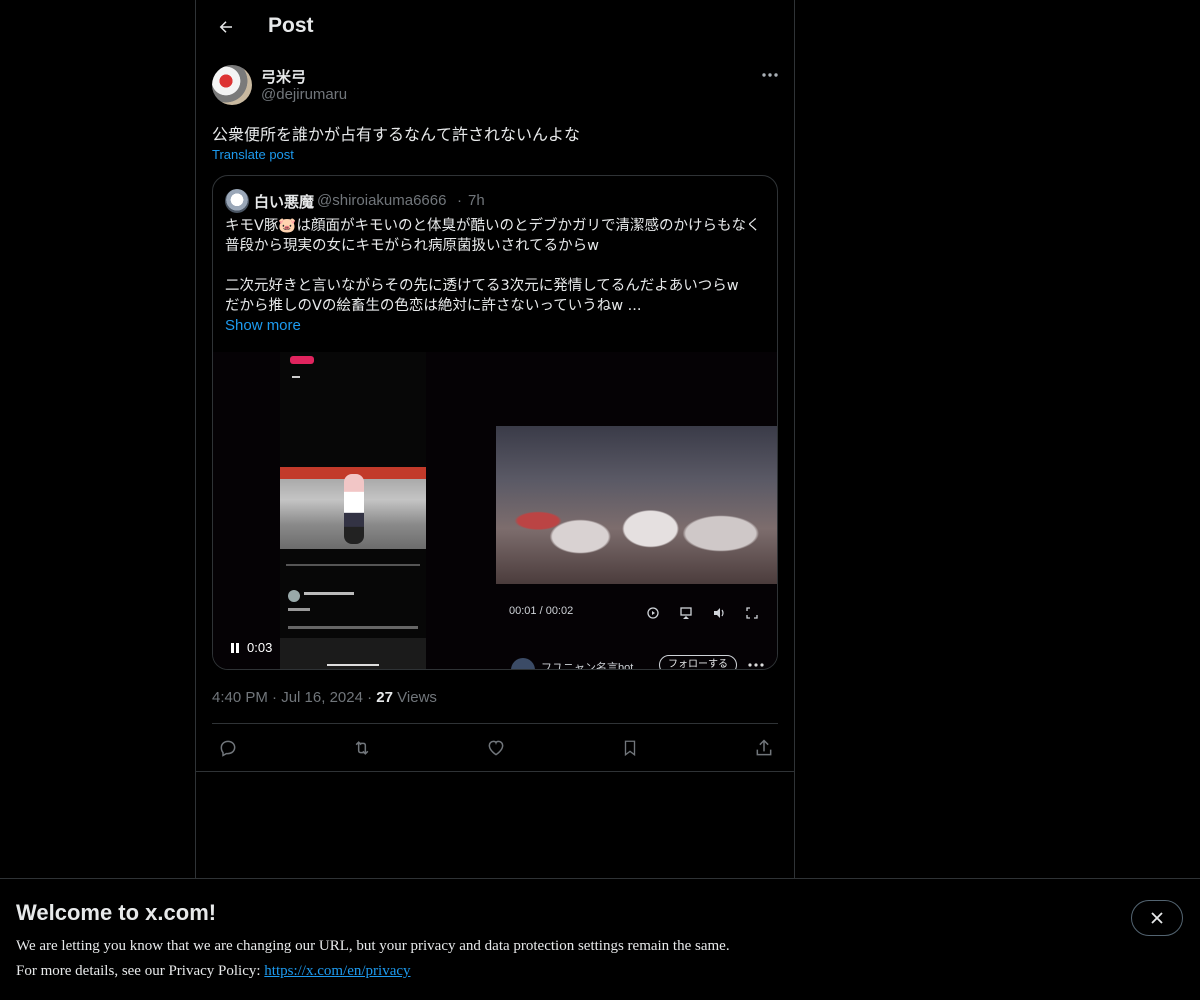 This screenshot has height=1000, width=1200. I want to click on video-frame-concert, so click(636, 505).